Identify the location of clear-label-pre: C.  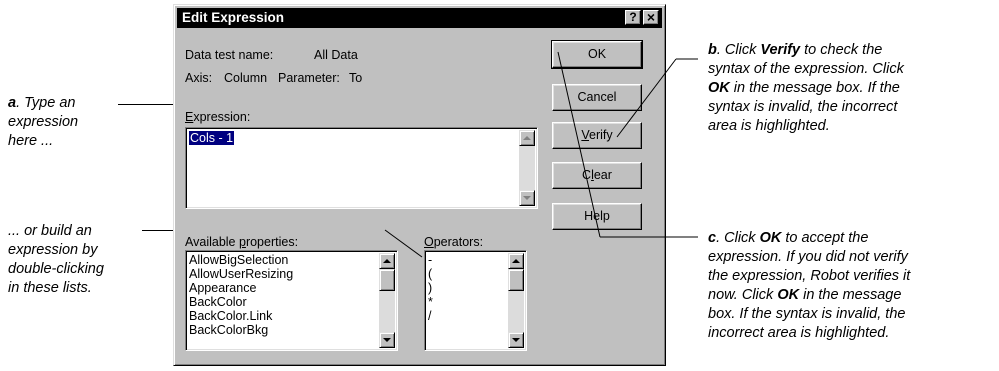
(587, 175).